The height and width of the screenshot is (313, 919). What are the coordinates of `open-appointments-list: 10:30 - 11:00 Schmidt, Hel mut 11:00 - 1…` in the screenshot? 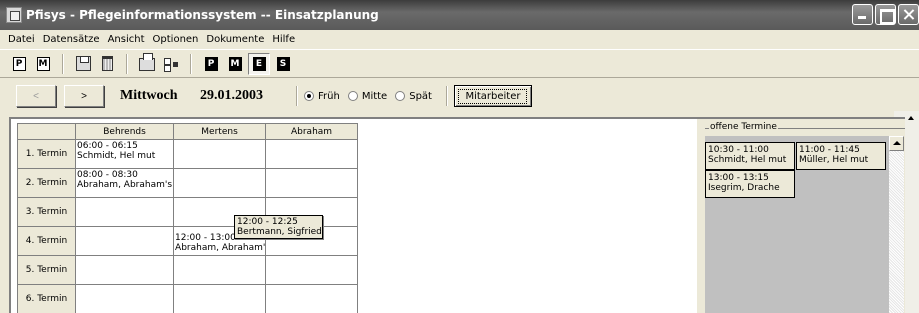 It's located at (804, 224).